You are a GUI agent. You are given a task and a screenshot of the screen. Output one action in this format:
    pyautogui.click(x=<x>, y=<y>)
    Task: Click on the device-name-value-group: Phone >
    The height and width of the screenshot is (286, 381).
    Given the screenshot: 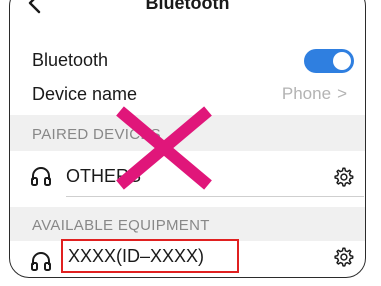 What is the action you would take?
    pyautogui.click(x=314, y=94)
    